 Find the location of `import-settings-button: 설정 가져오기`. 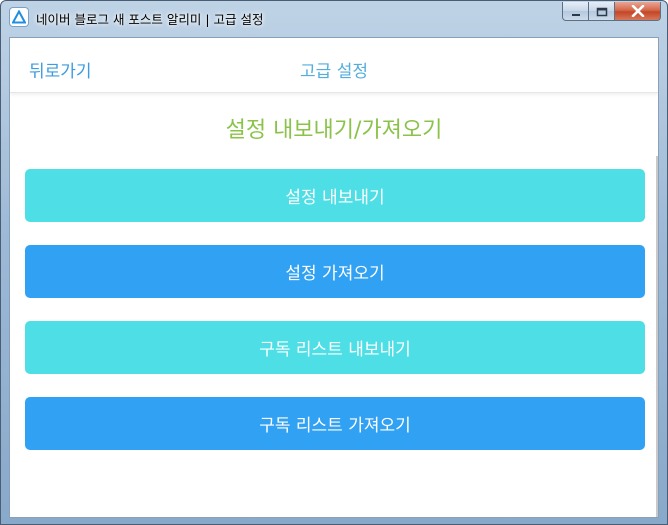

import-settings-button: 설정 가져오기 is located at coordinates (335, 271).